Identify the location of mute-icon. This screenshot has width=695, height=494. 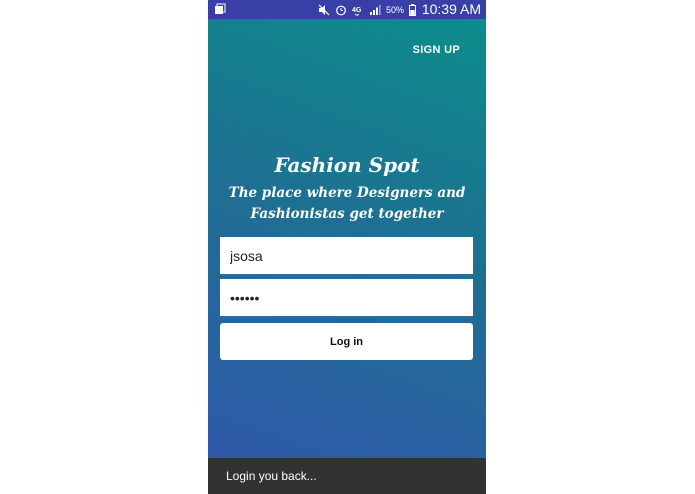
(324, 9).